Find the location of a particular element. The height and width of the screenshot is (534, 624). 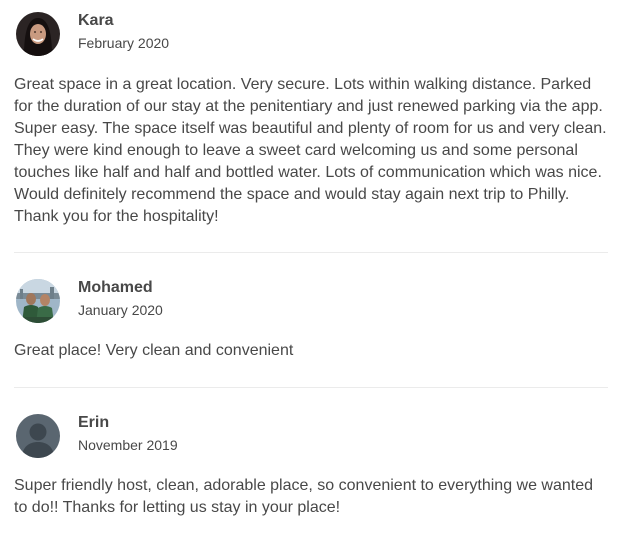

review-text: Great place! Very clean and convenient is located at coordinates (154, 350).